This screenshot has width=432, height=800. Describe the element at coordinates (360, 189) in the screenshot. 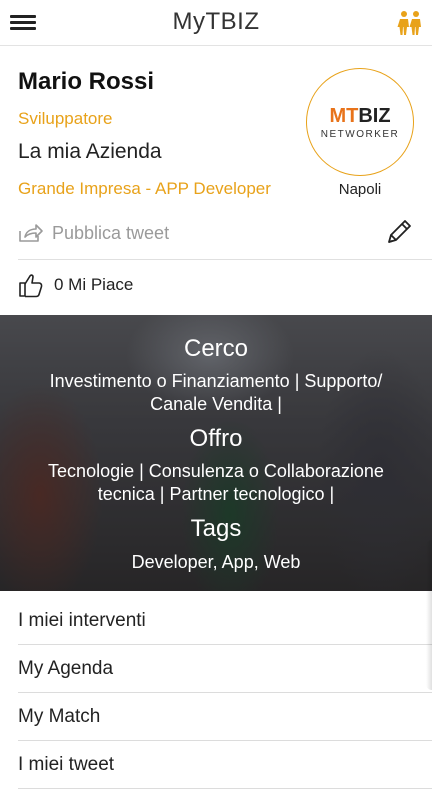

I see `profile-city: Napoli` at that location.